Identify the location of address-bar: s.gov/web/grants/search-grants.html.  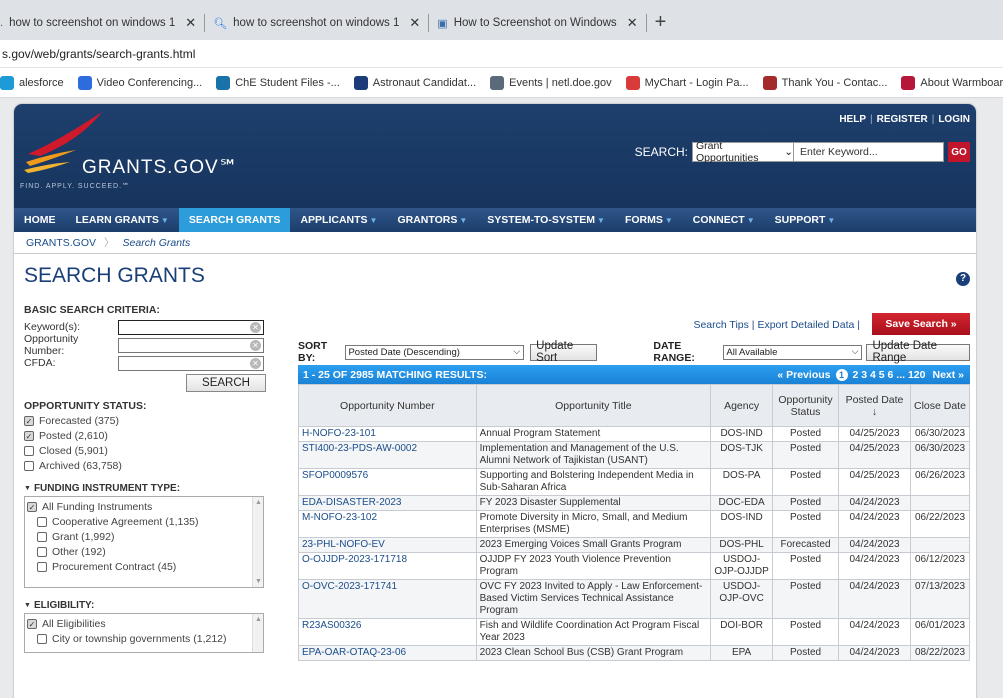
(501, 54).